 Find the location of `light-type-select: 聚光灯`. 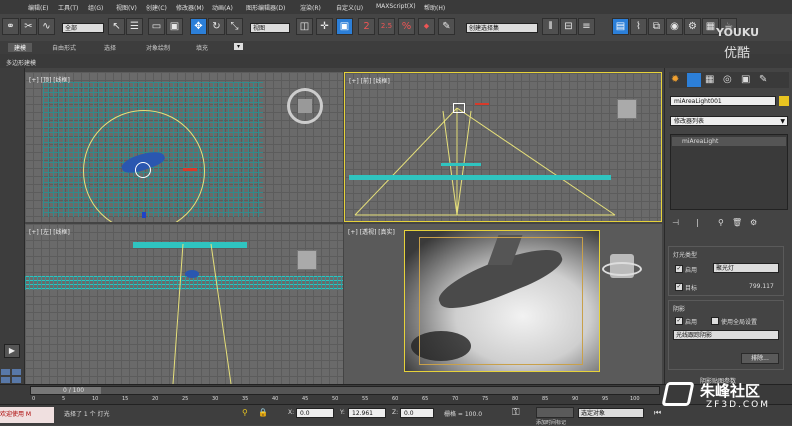

light-type-select: 聚光灯 is located at coordinates (746, 268).